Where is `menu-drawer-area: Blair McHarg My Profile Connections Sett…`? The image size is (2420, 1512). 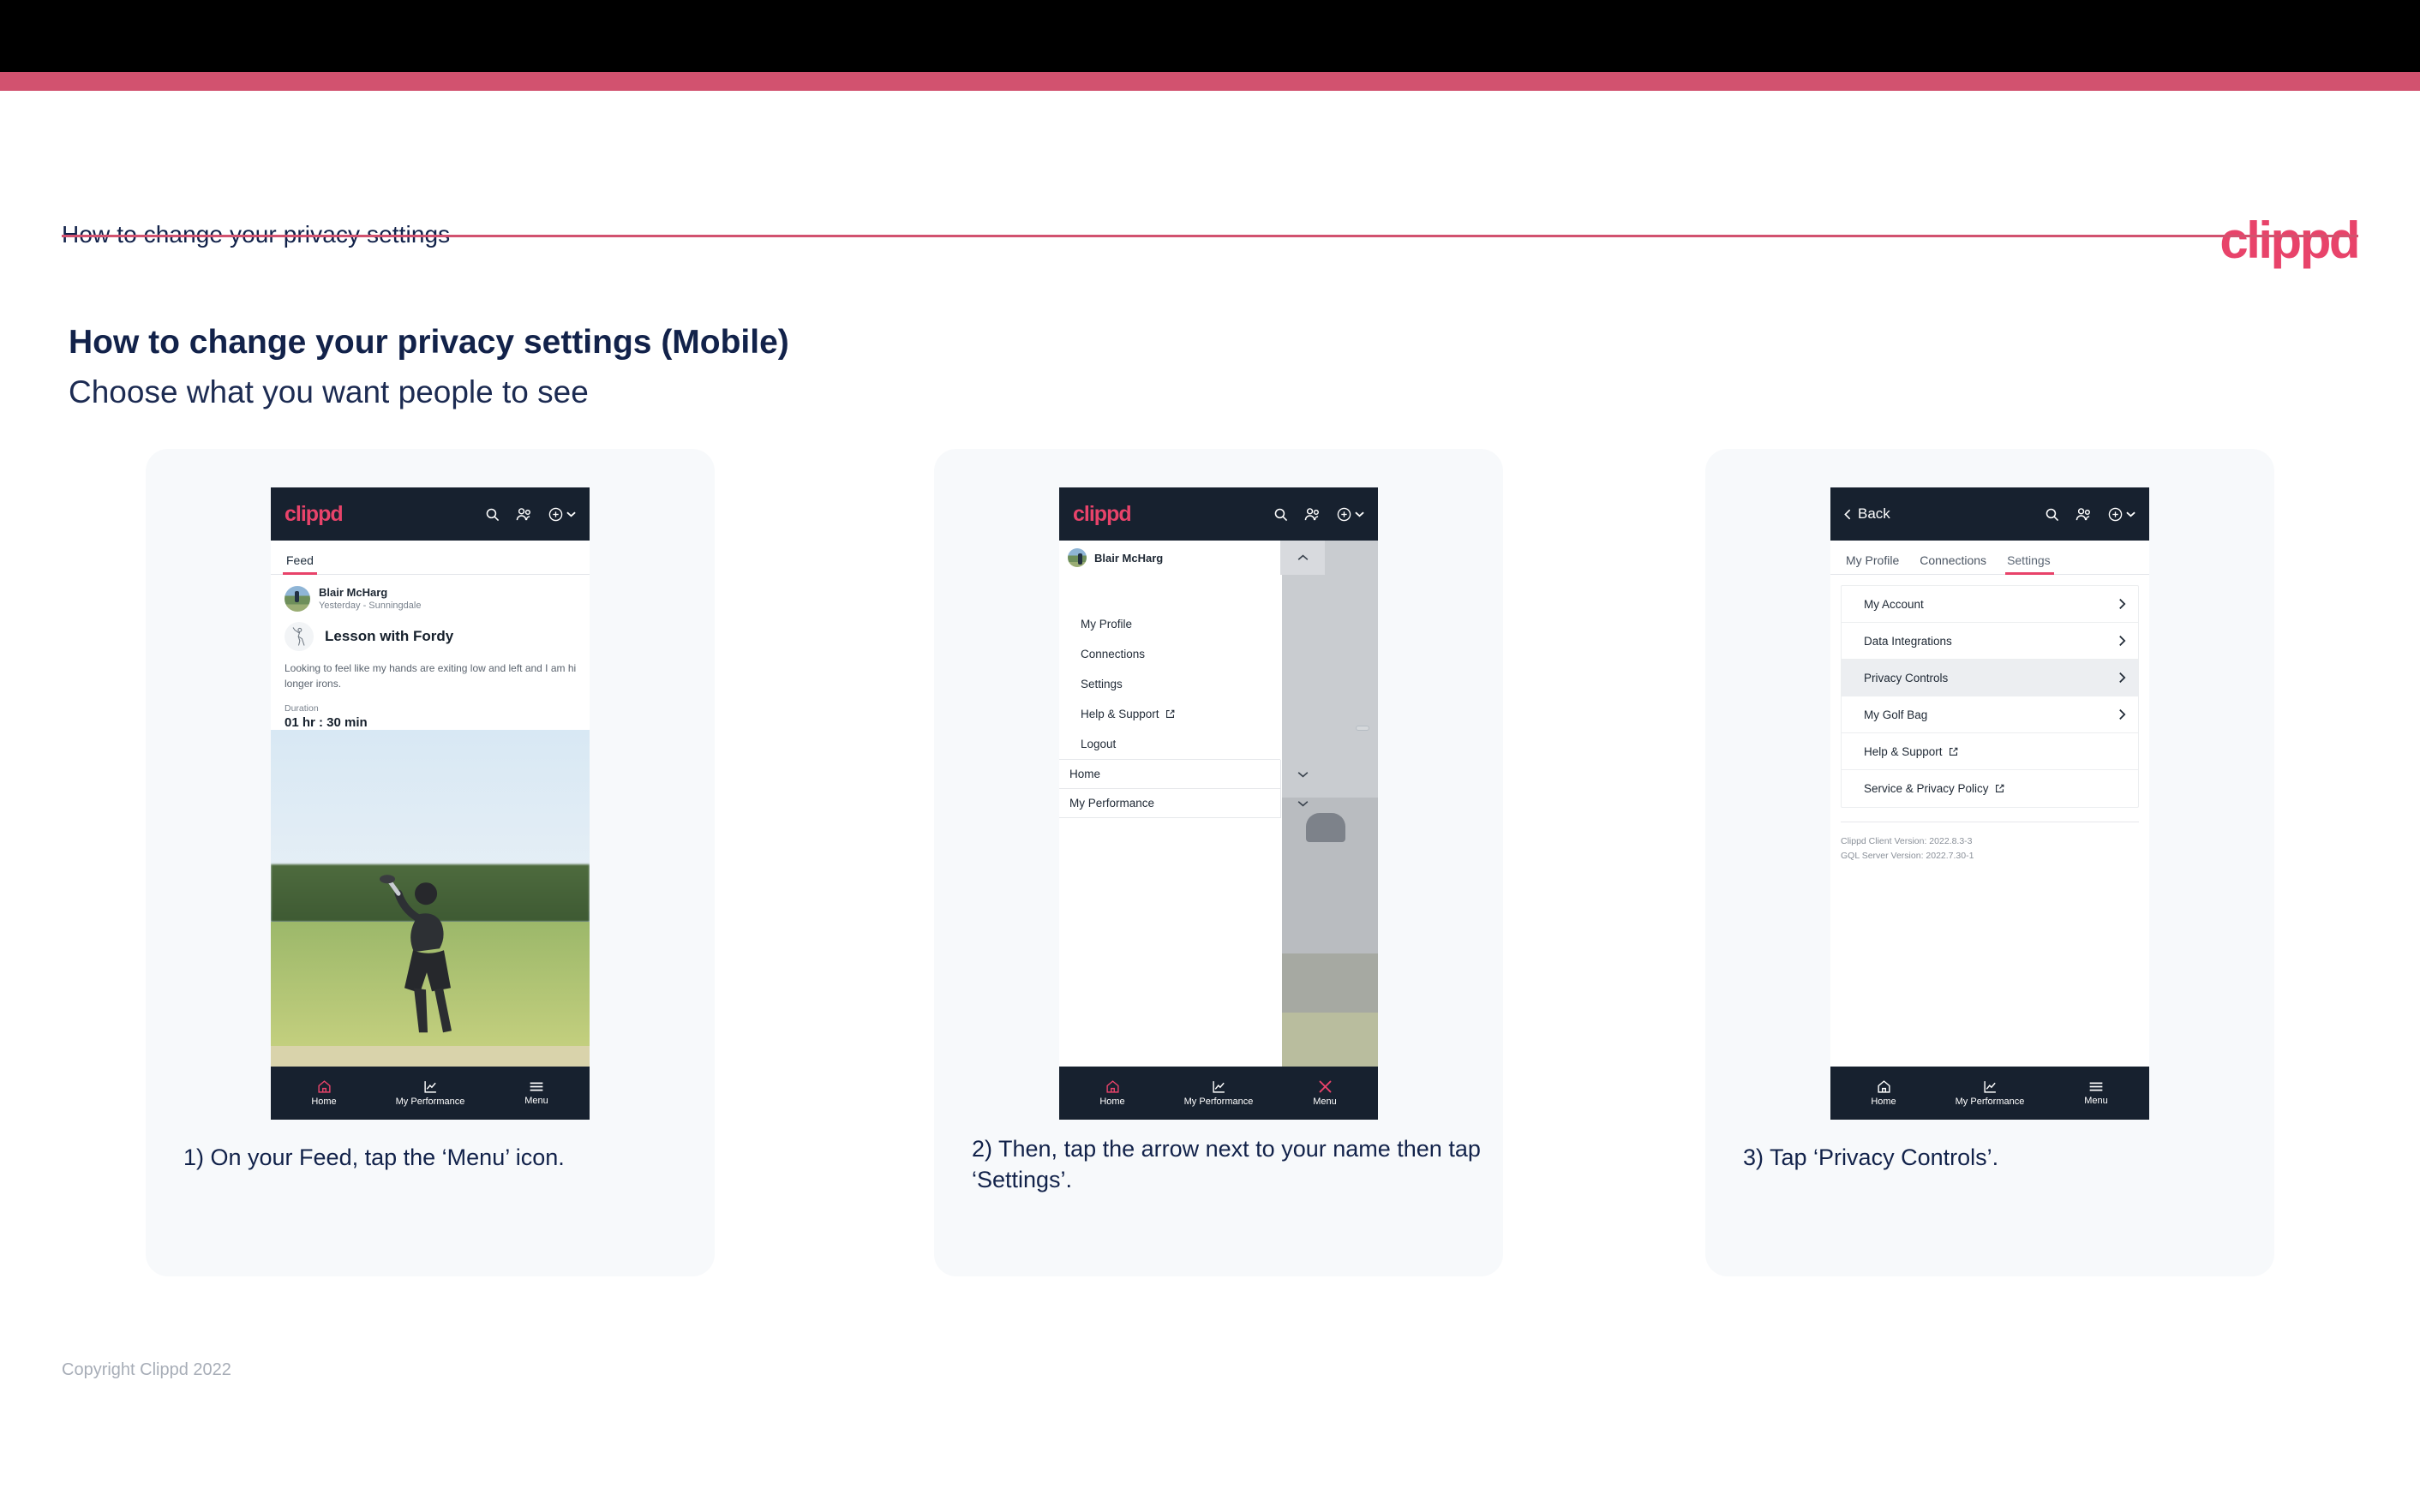 menu-drawer-area: Blair McHarg My Profile Connections Sett… is located at coordinates (1218, 804).